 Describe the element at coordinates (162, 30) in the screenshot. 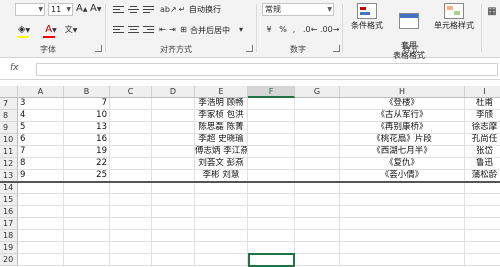

I see `decrease-indent-icon: ⇤` at that location.